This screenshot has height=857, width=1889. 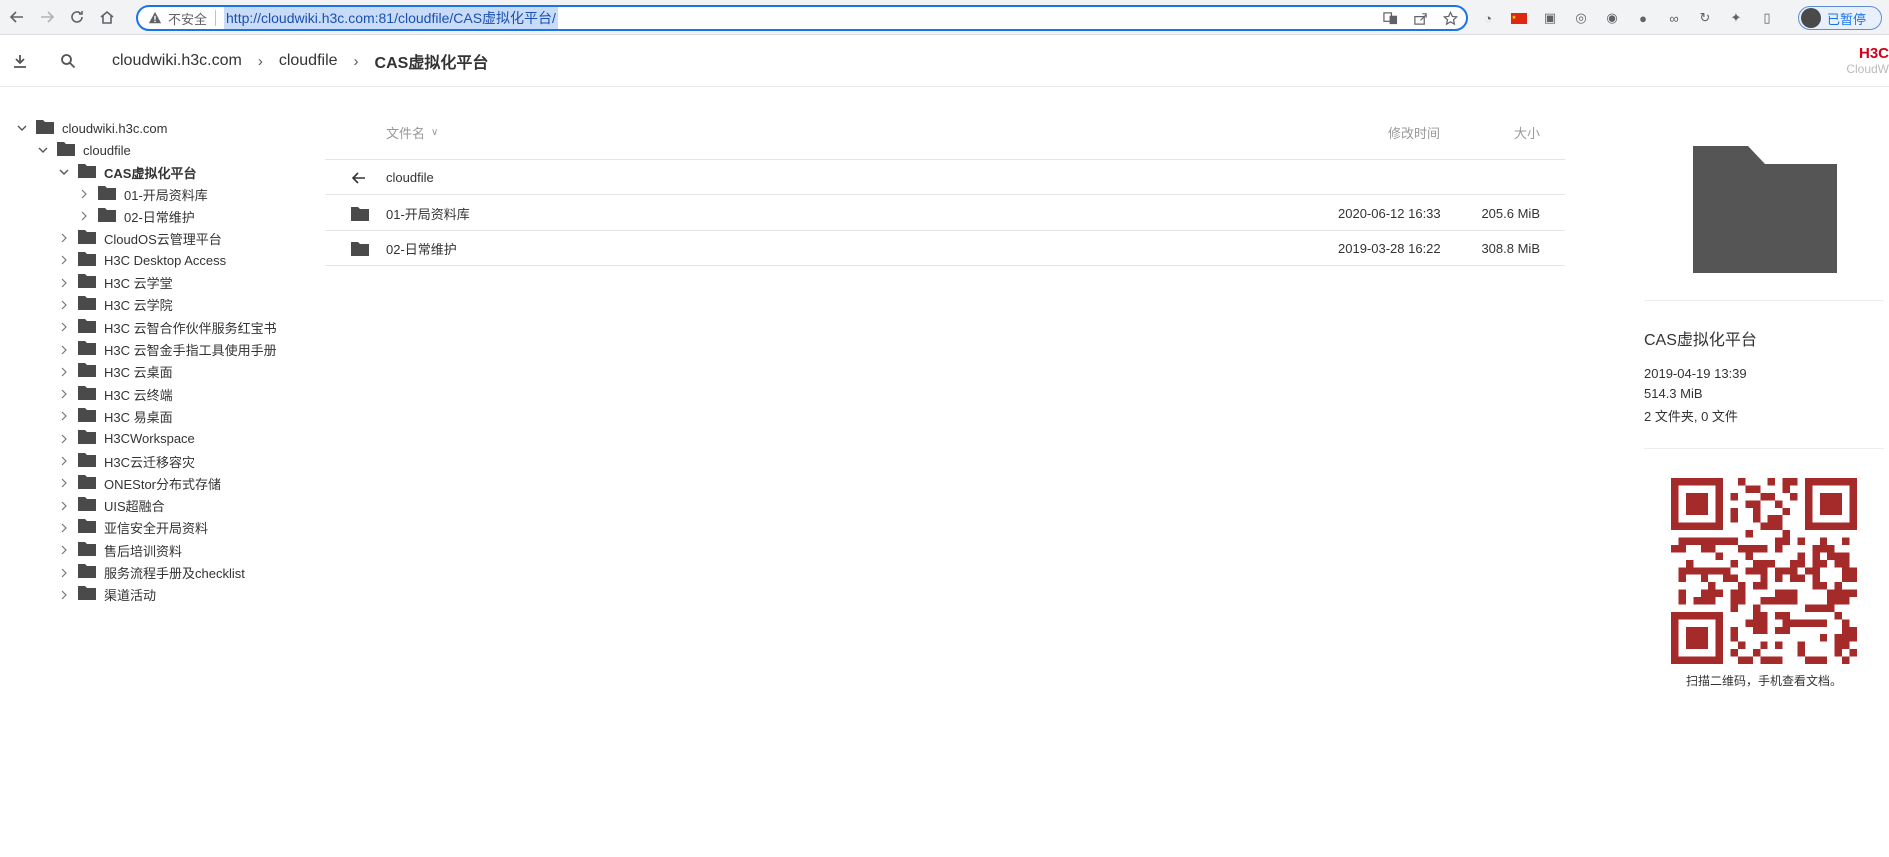 I want to click on tree-node-sibling: H3C云迁移容灾, so click(x=126, y=461).